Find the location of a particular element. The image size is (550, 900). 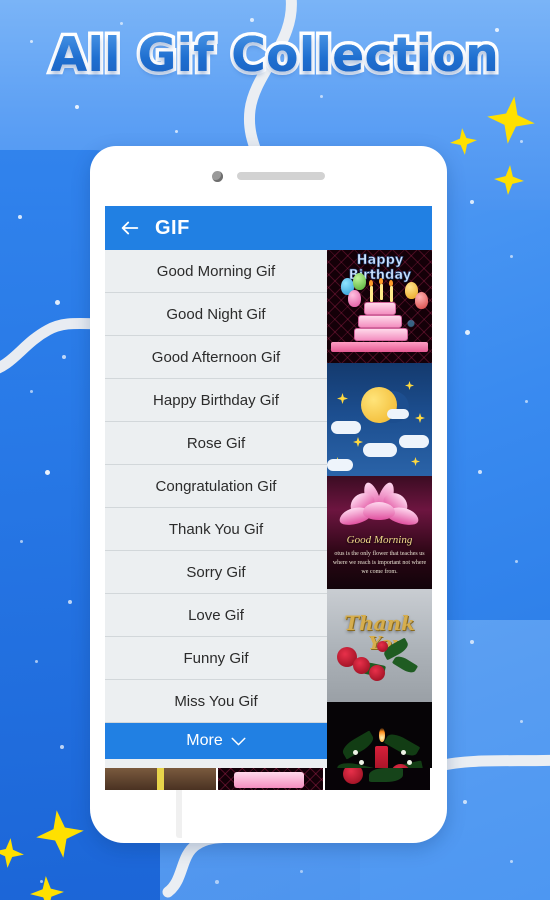

thumbnail-good-night is located at coordinates (379, 419).